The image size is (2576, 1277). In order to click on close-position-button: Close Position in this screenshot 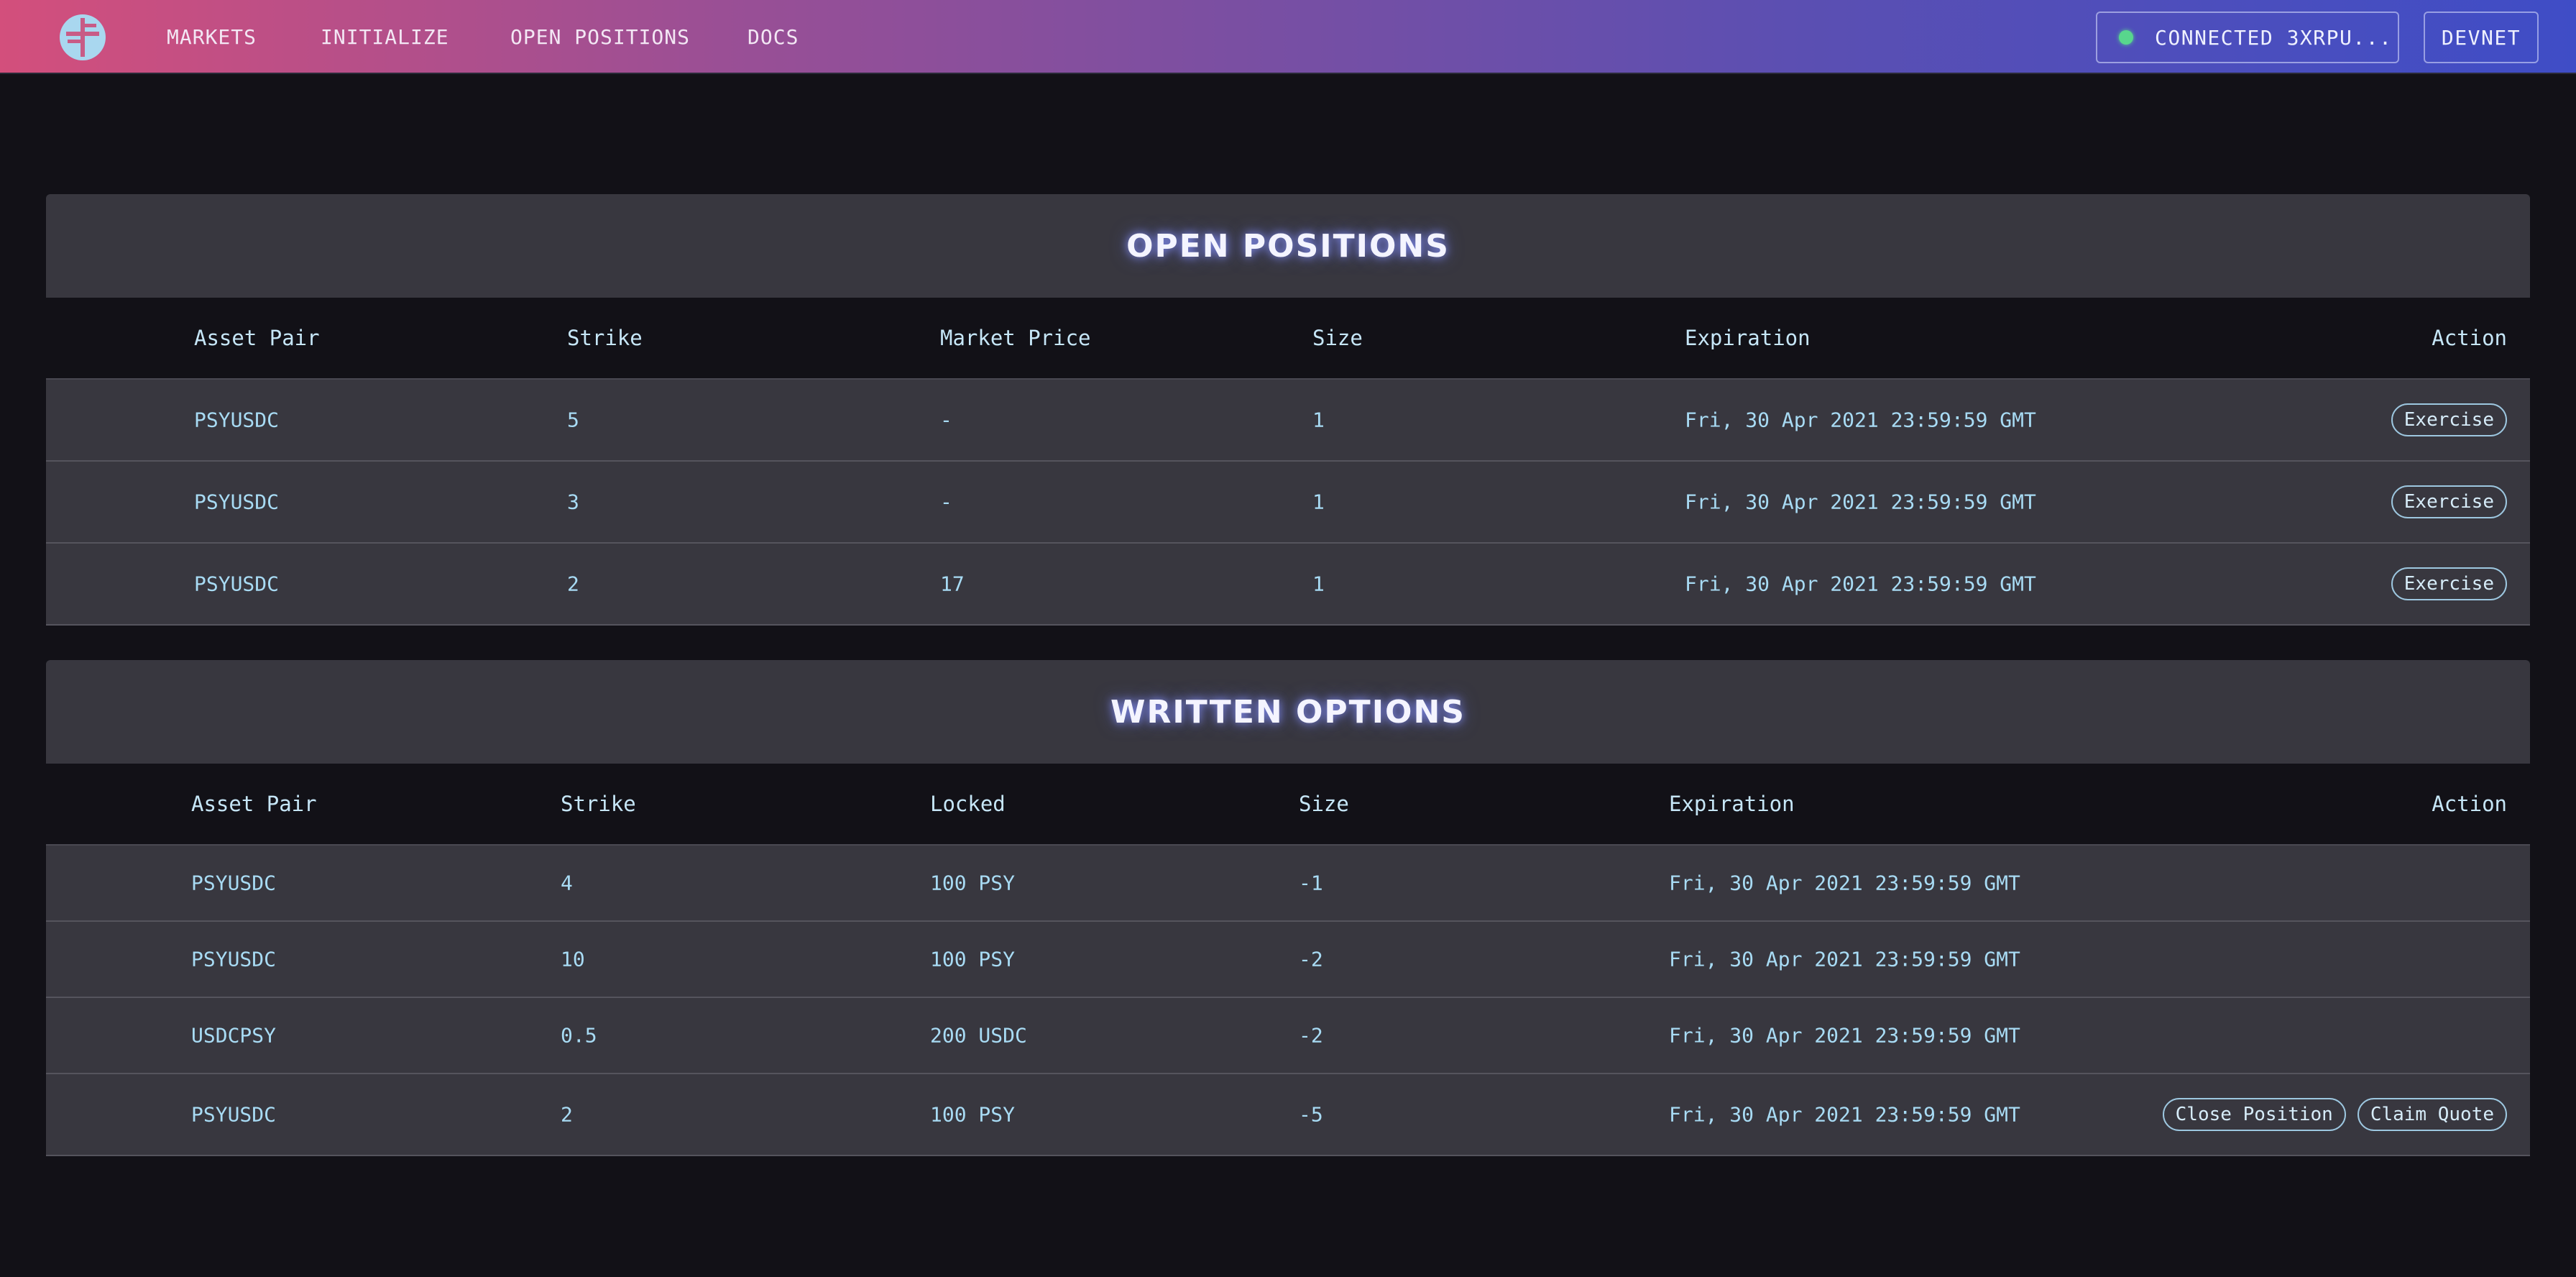, I will do `click(2254, 1114)`.